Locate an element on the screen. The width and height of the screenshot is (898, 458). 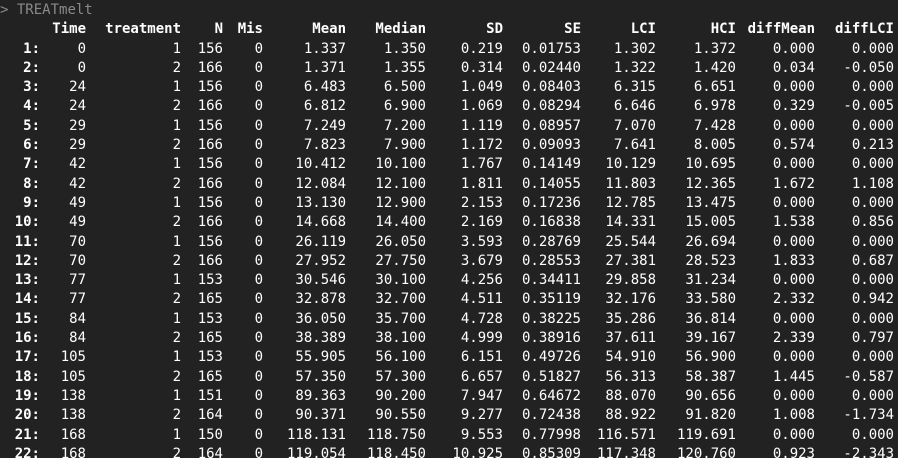
table-cell: 25.544 is located at coordinates (630, 241).